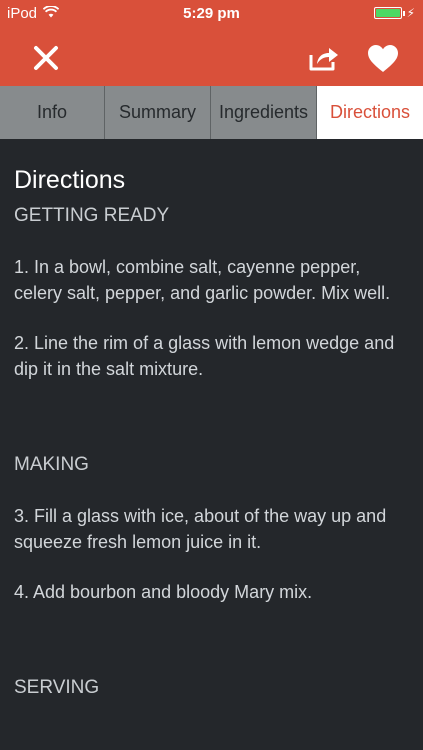 The width and height of the screenshot is (423, 750). I want to click on navigation-bar, so click(211, 57).